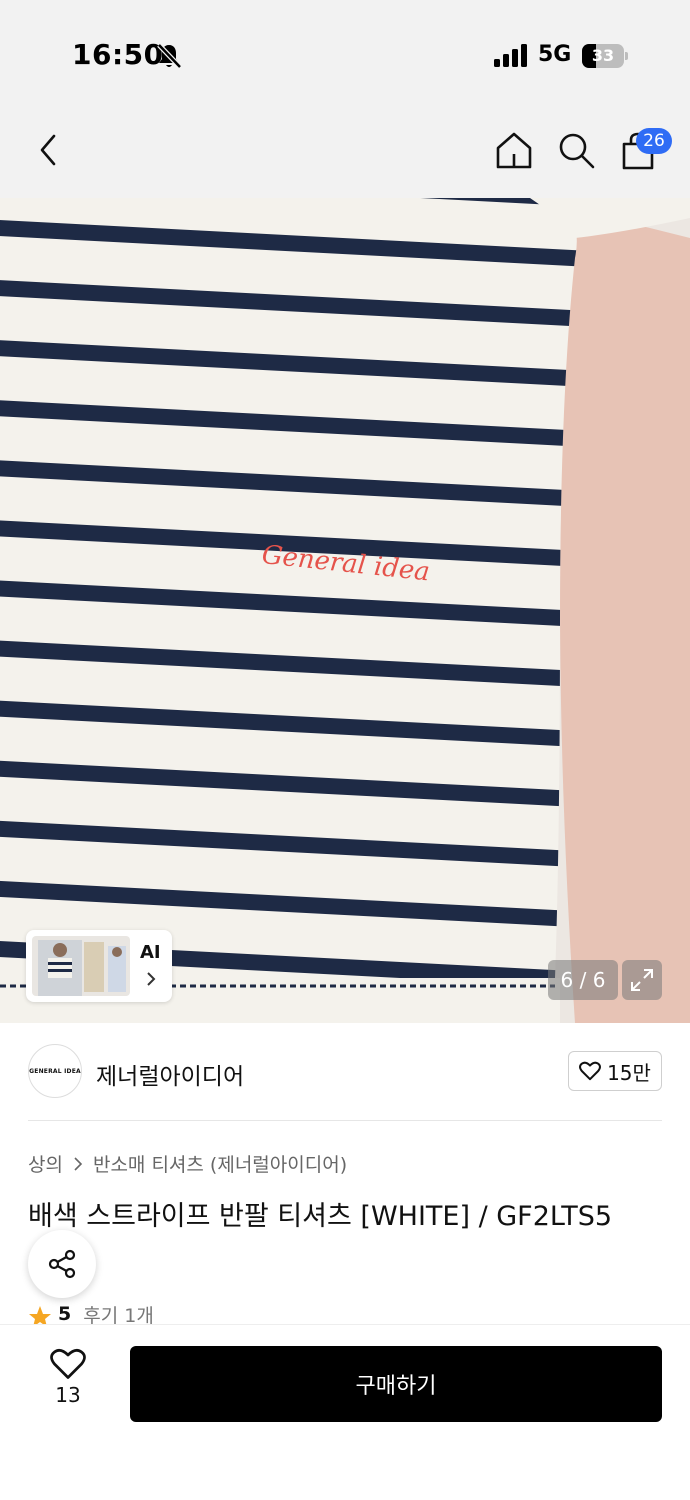 Image resolution: width=690 pixels, height=1500 pixels. What do you see at coordinates (55, 1071) in the screenshot?
I see `brand-logo: GENERAL IDEA` at bounding box center [55, 1071].